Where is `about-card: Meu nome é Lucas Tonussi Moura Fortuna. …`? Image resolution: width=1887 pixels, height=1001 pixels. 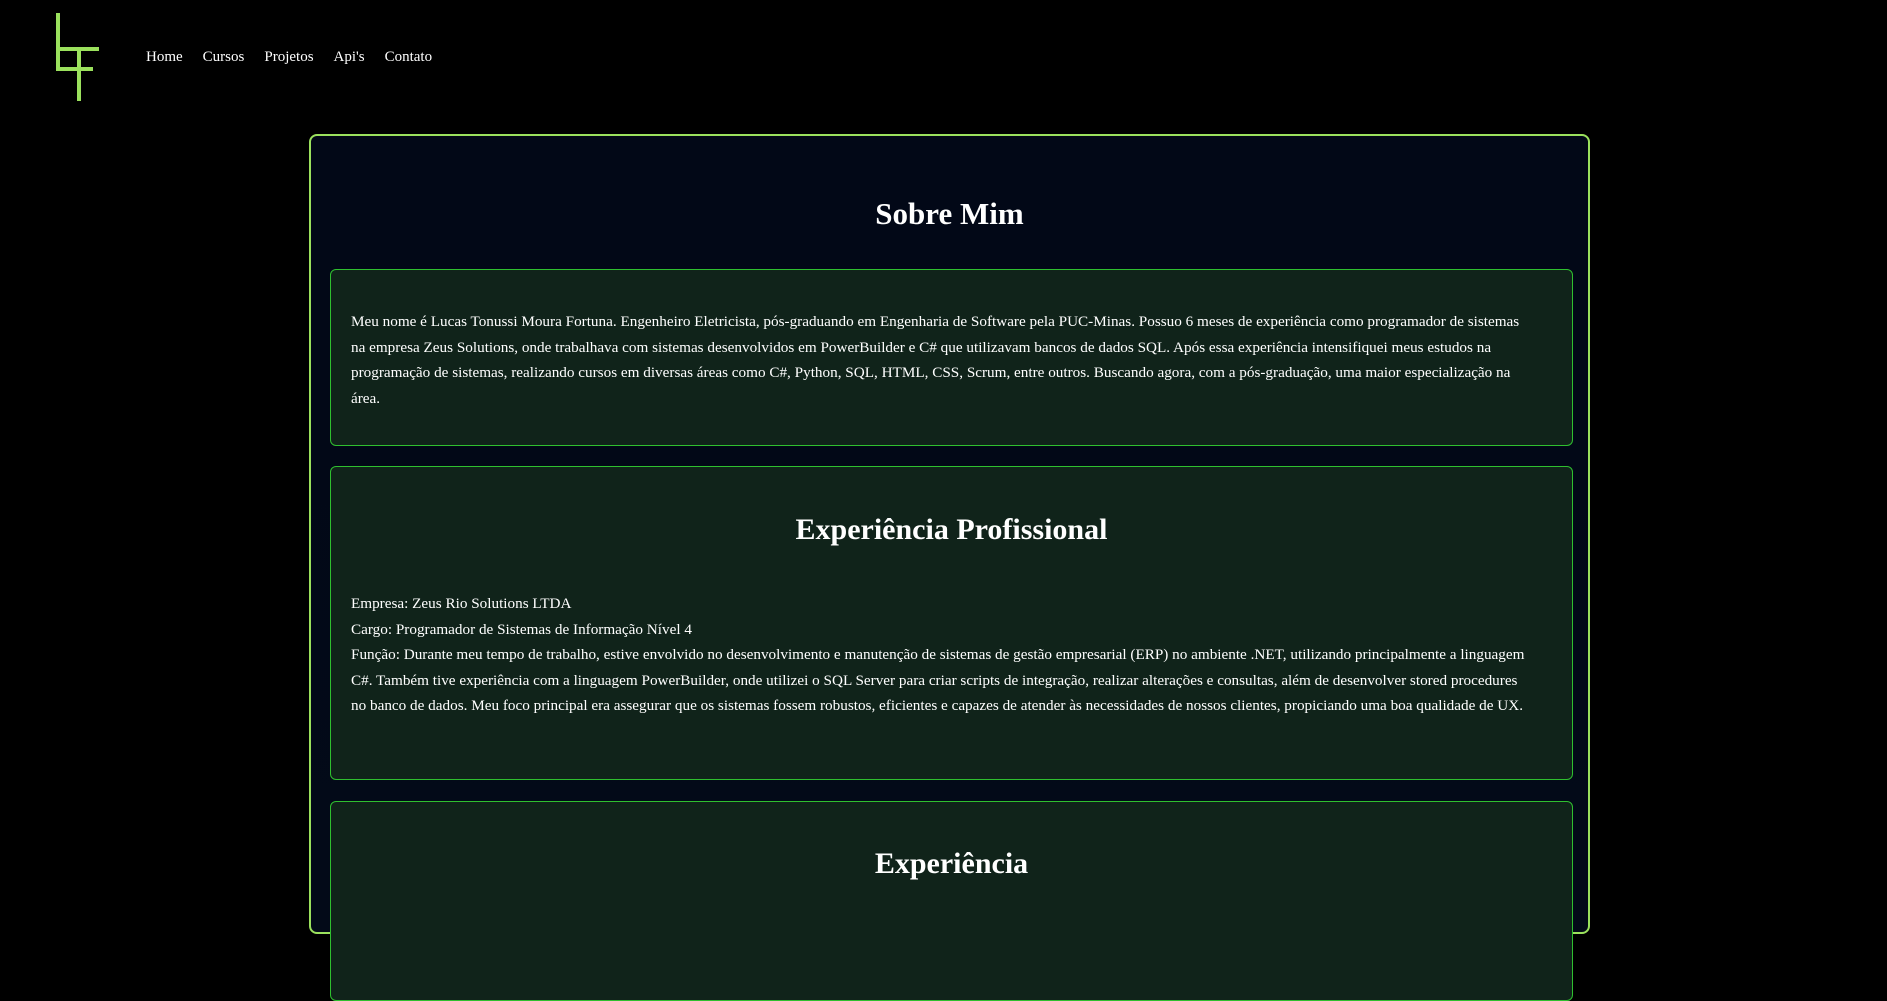 about-card: Meu nome é Lucas Tonussi Moura Fortuna. … is located at coordinates (951, 357).